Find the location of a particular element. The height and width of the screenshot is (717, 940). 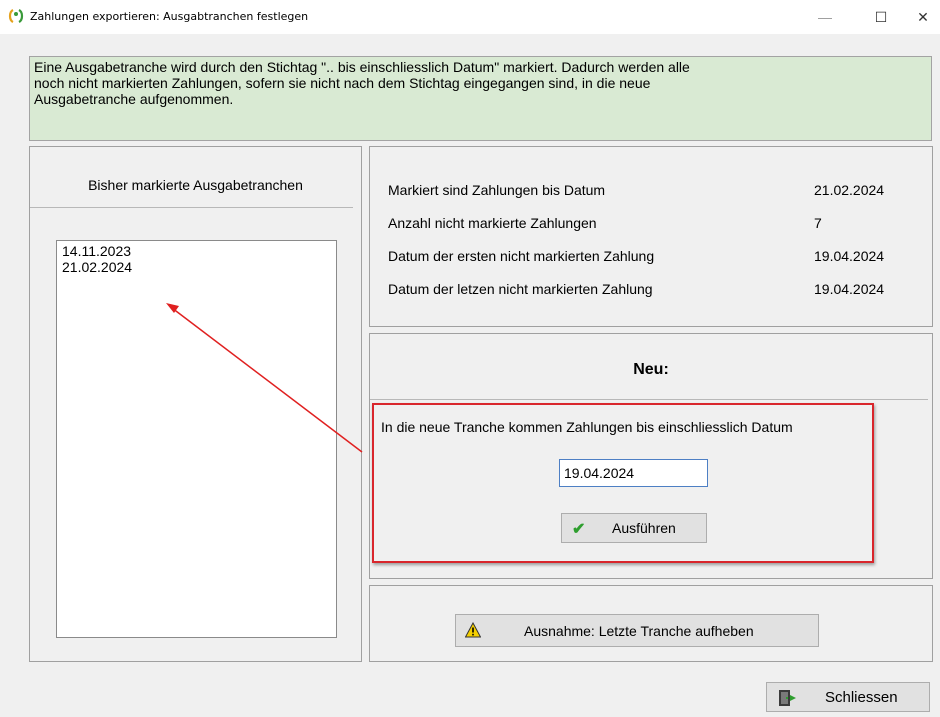

close-window-button: ✕ is located at coordinates (923, 17).